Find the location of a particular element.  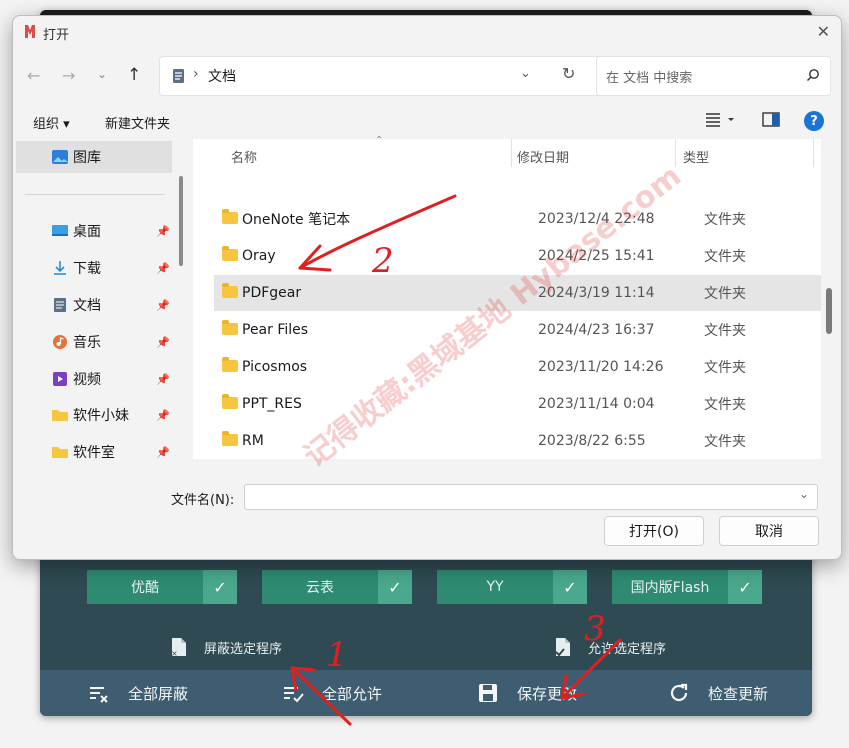

column-header-type: 类型 is located at coordinates (696, 156).